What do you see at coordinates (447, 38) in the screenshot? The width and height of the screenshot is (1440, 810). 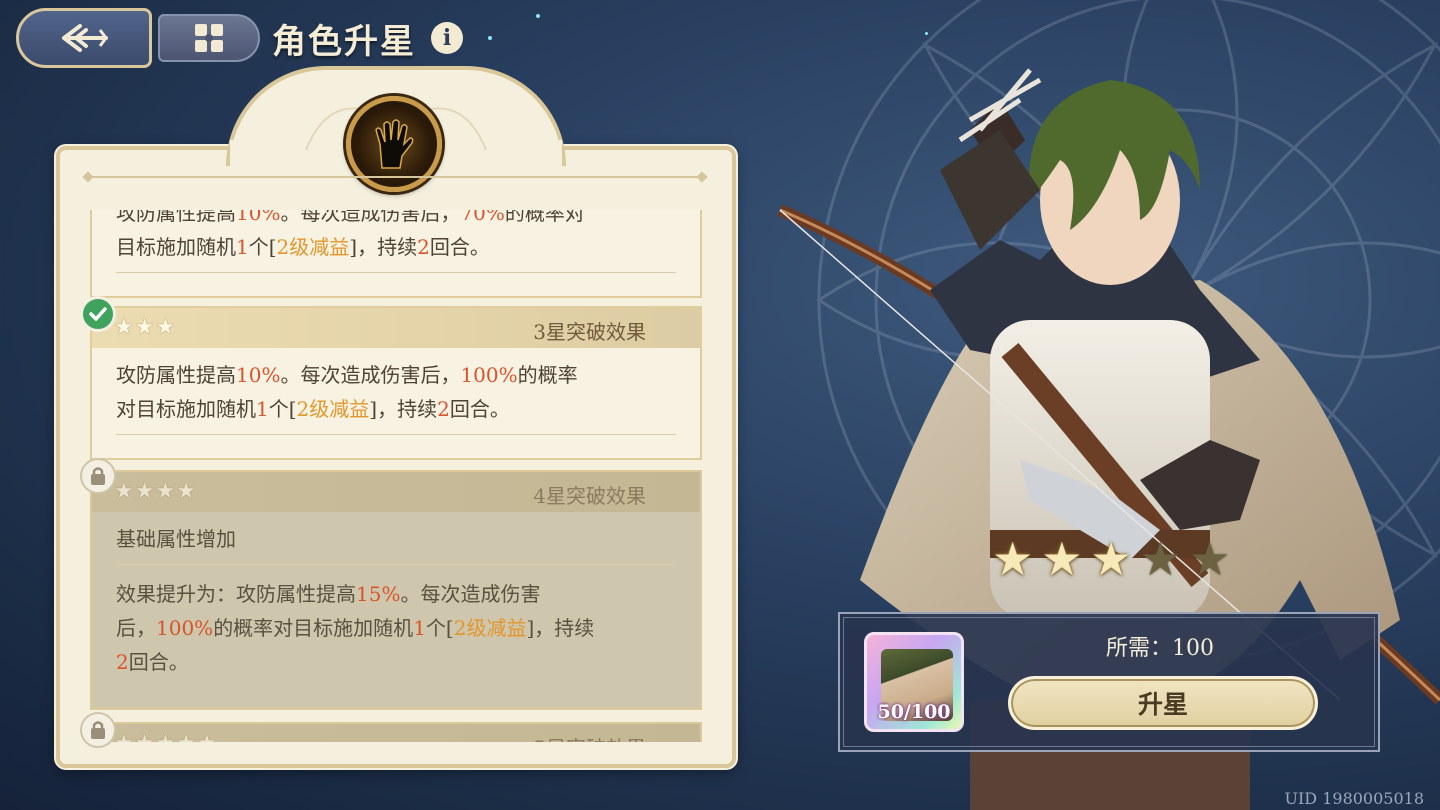 I see `info-button: i` at bounding box center [447, 38].